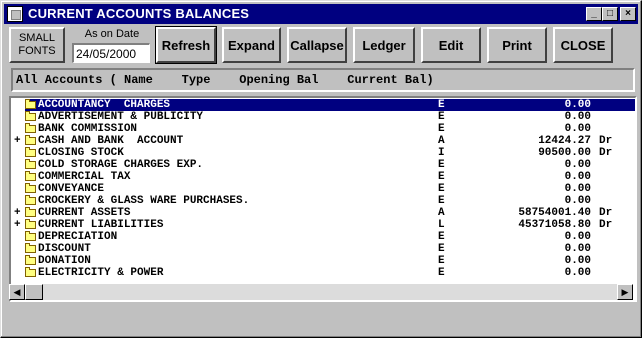 The image size is (642, 338). I want to click on system-menu-icon, so click(15, 14).